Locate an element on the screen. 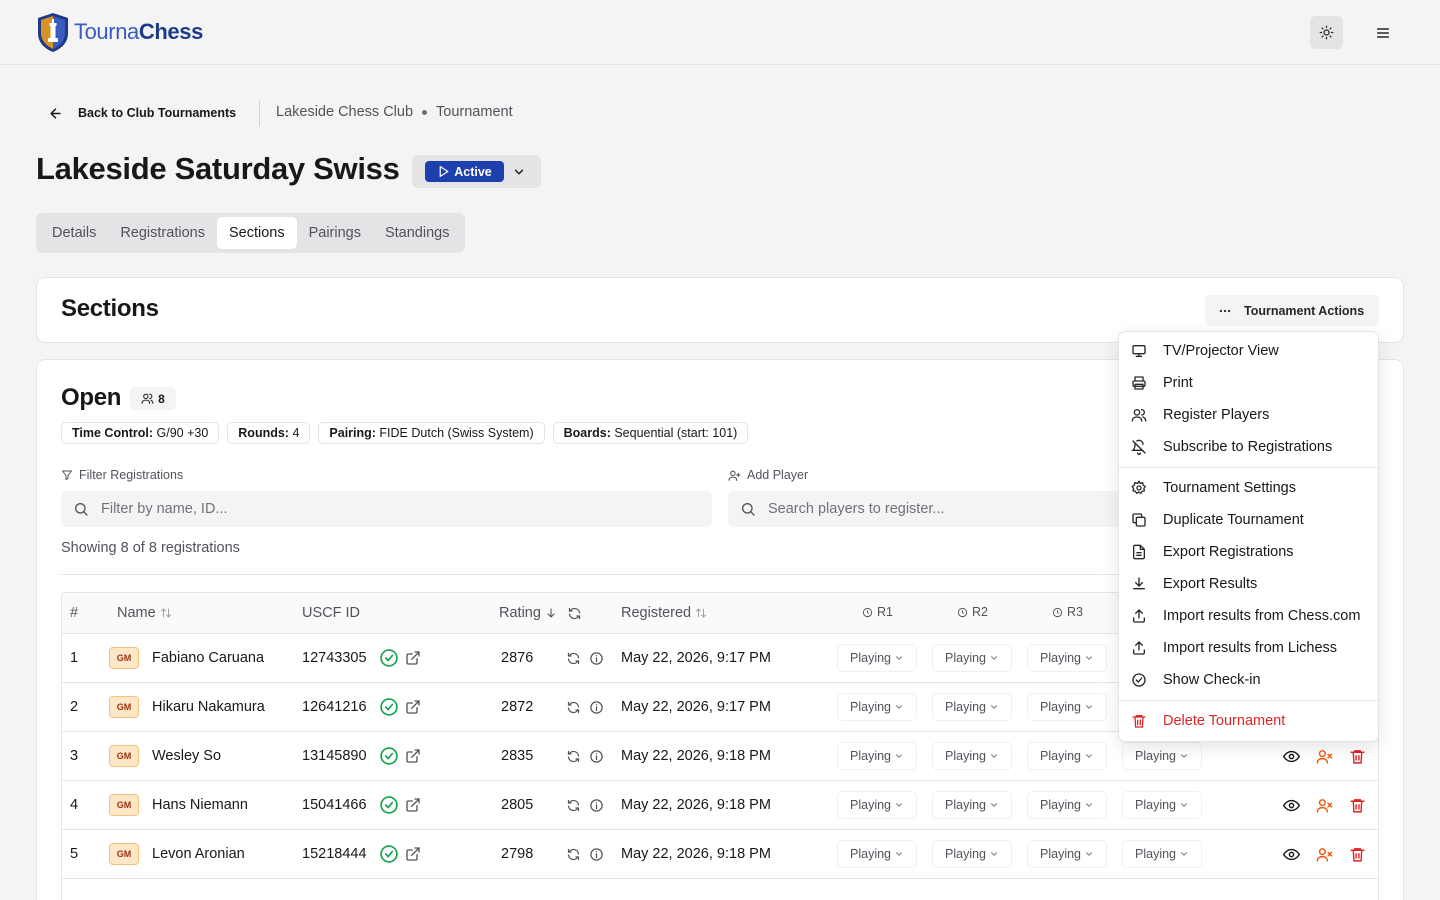 This screenshot has height=900, width=1440. menu-item-import-lichess: Import results from Lichess is located at coordinates (1248, 648).